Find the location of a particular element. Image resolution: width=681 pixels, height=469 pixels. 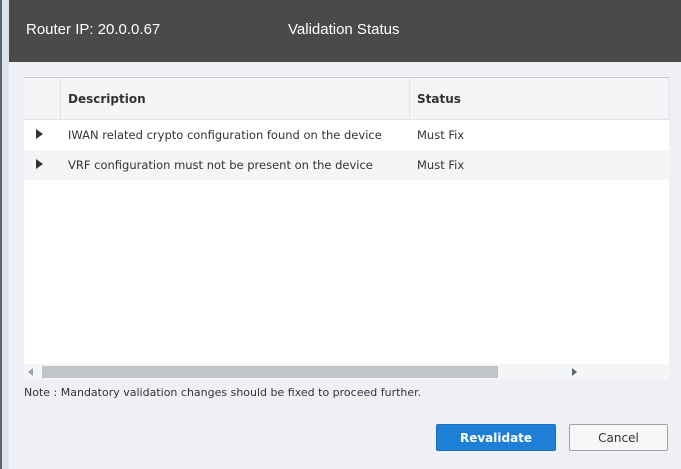

dialog-title: Validation Status is located at coordinates (344, 29).